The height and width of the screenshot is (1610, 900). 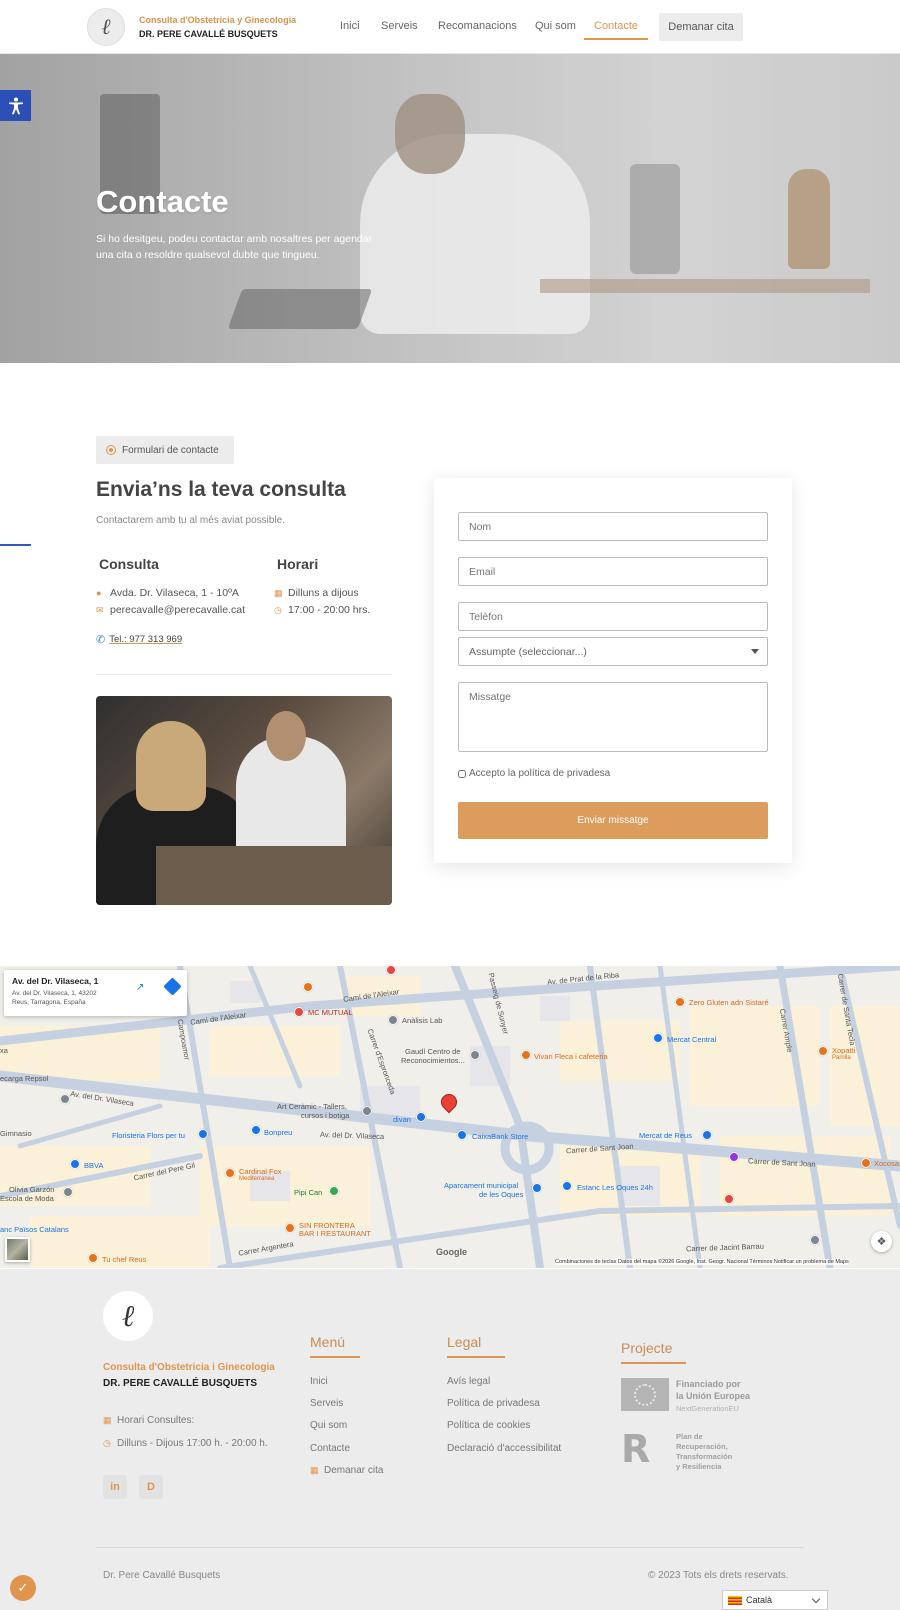 What do you see at coordinates (886, 1163) in the screenshot?
I see `map-label: Xocosa` at bounding box center [886, 1163].